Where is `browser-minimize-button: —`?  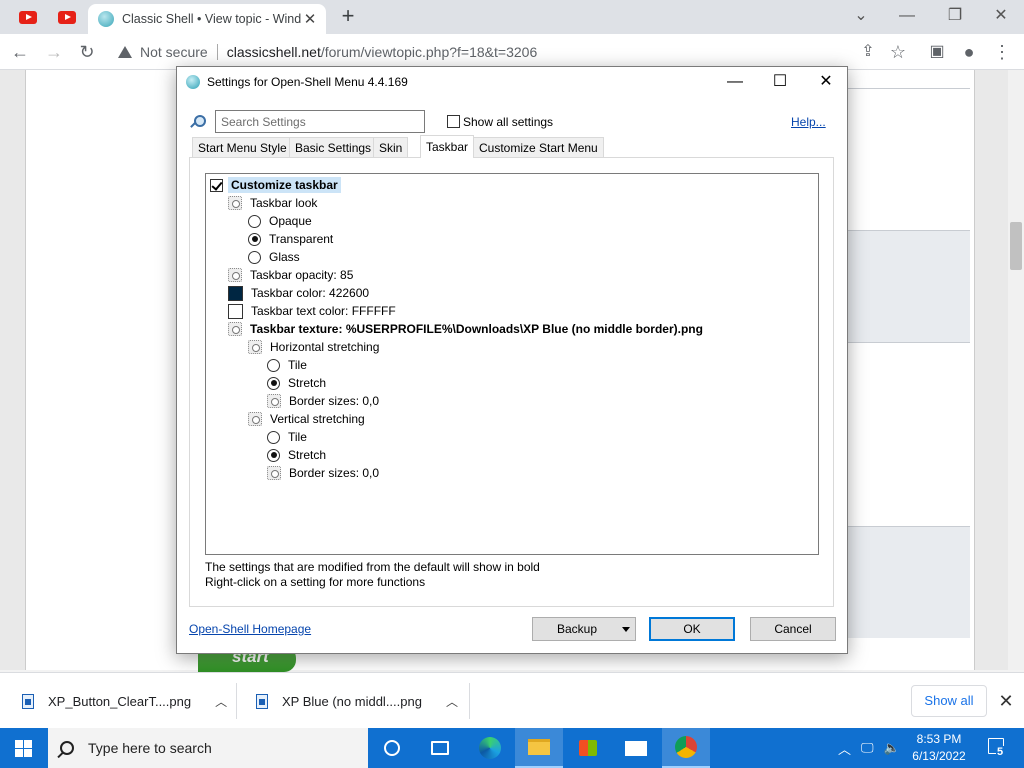 browser-minimize-button: — is located at coordinates (907, 16).